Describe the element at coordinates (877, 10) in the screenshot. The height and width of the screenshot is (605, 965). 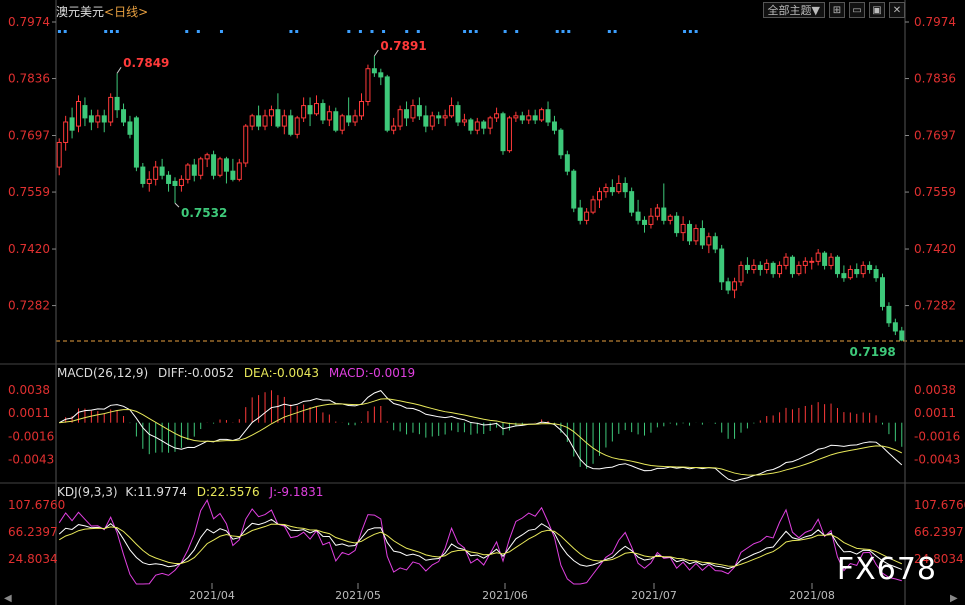
I see `restore-icon: ▣` at that location.